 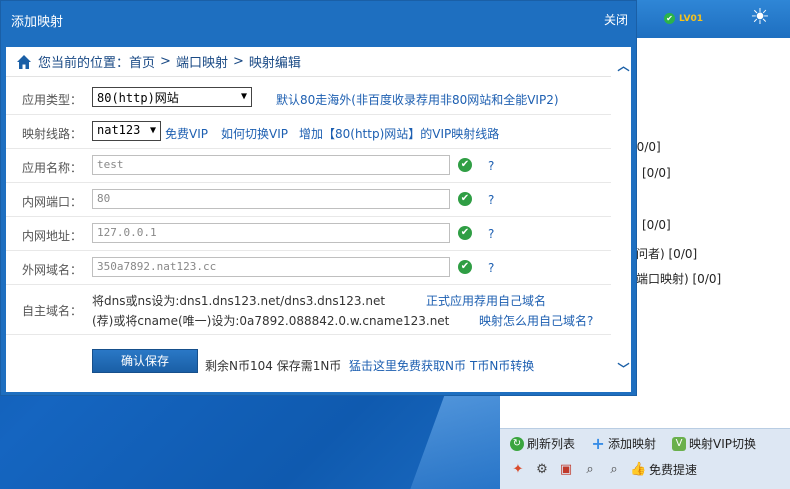 What do you see at coordinates (52, 100) in the screenshot?
I see `app-type-label: 应用类型：` at bounding box center [52, 100].